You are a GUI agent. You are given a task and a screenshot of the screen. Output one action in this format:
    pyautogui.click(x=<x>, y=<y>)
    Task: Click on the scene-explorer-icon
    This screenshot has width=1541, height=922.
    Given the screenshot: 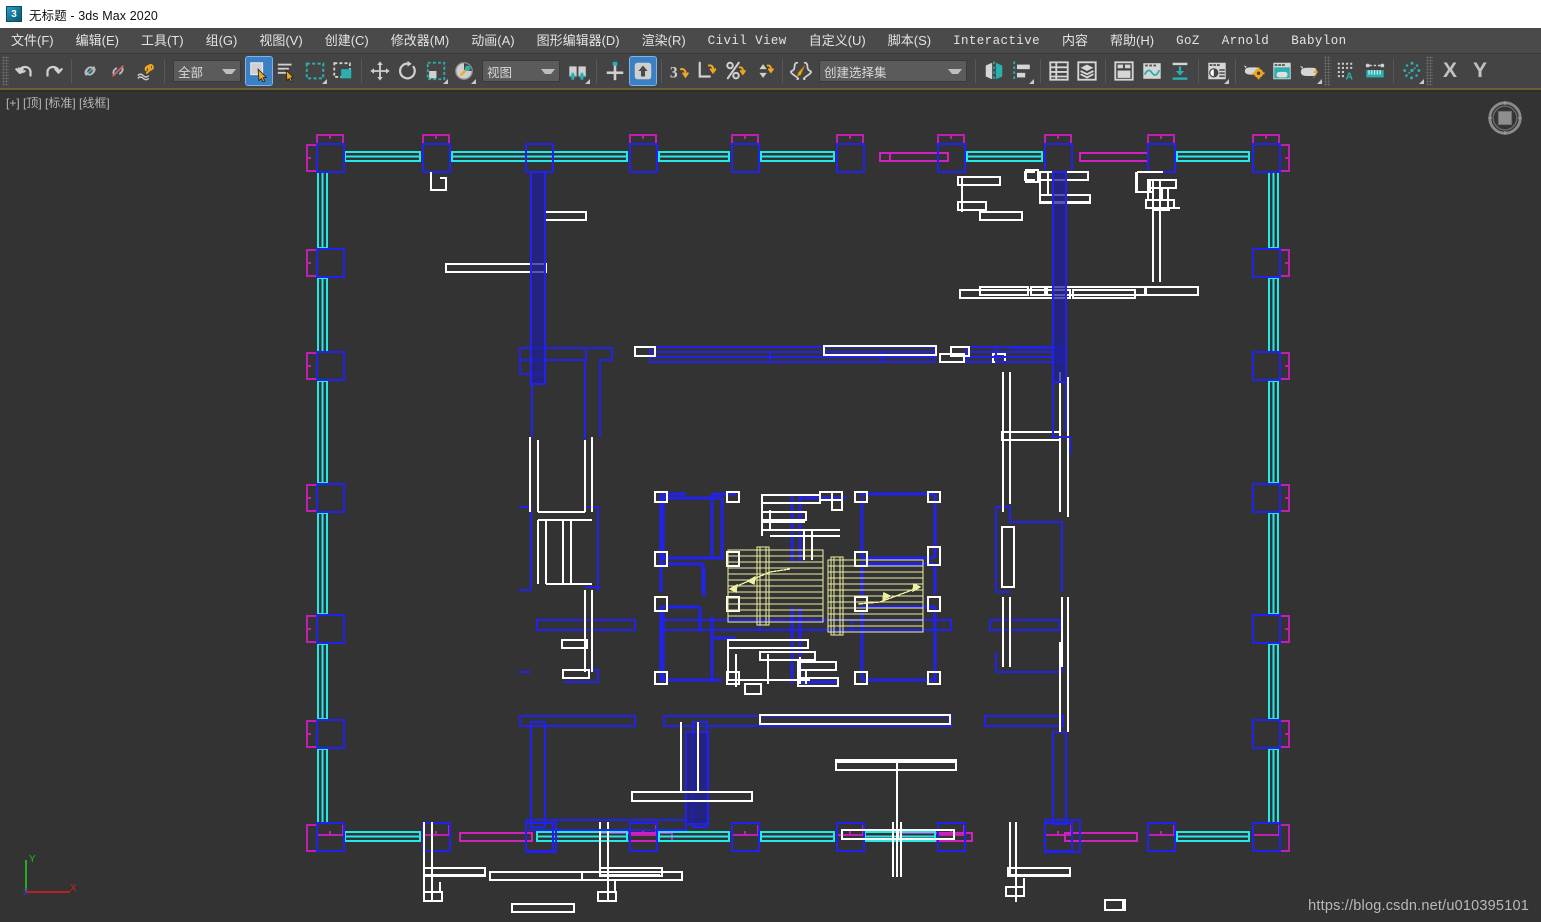 What is the action you would take?
    pyautogui.click(x=1087, y=71)
    